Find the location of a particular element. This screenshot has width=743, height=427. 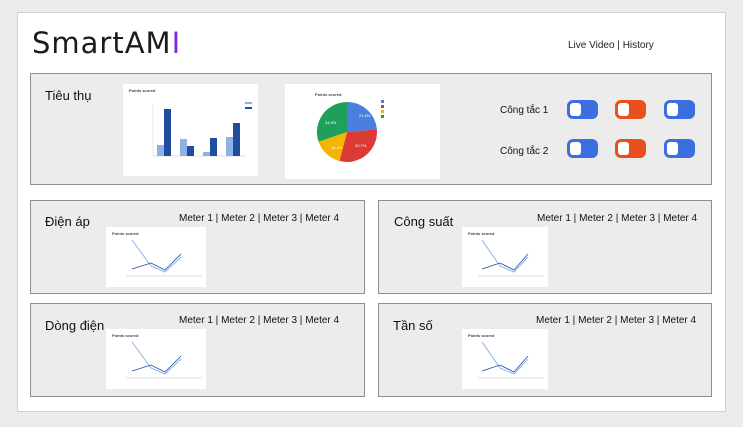

pie-slice-label: 34.5% is located at coordinates (331, 122).